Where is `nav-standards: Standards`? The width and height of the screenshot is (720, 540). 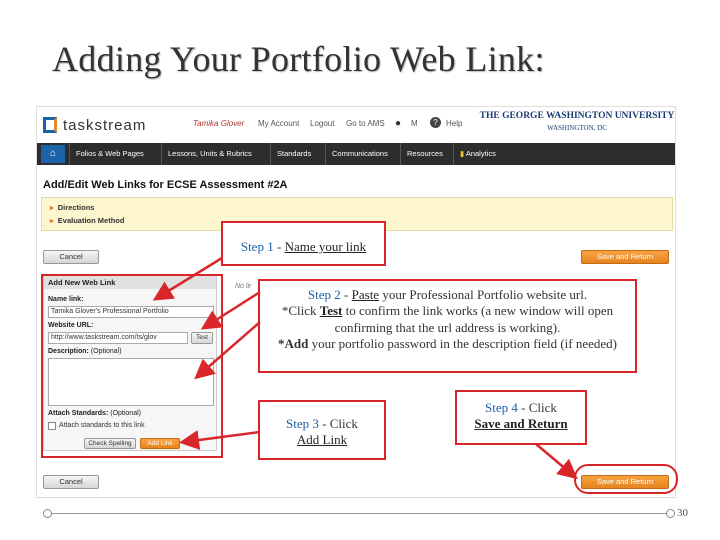 nav-standards: Standards is located at coordinates (290, 154).